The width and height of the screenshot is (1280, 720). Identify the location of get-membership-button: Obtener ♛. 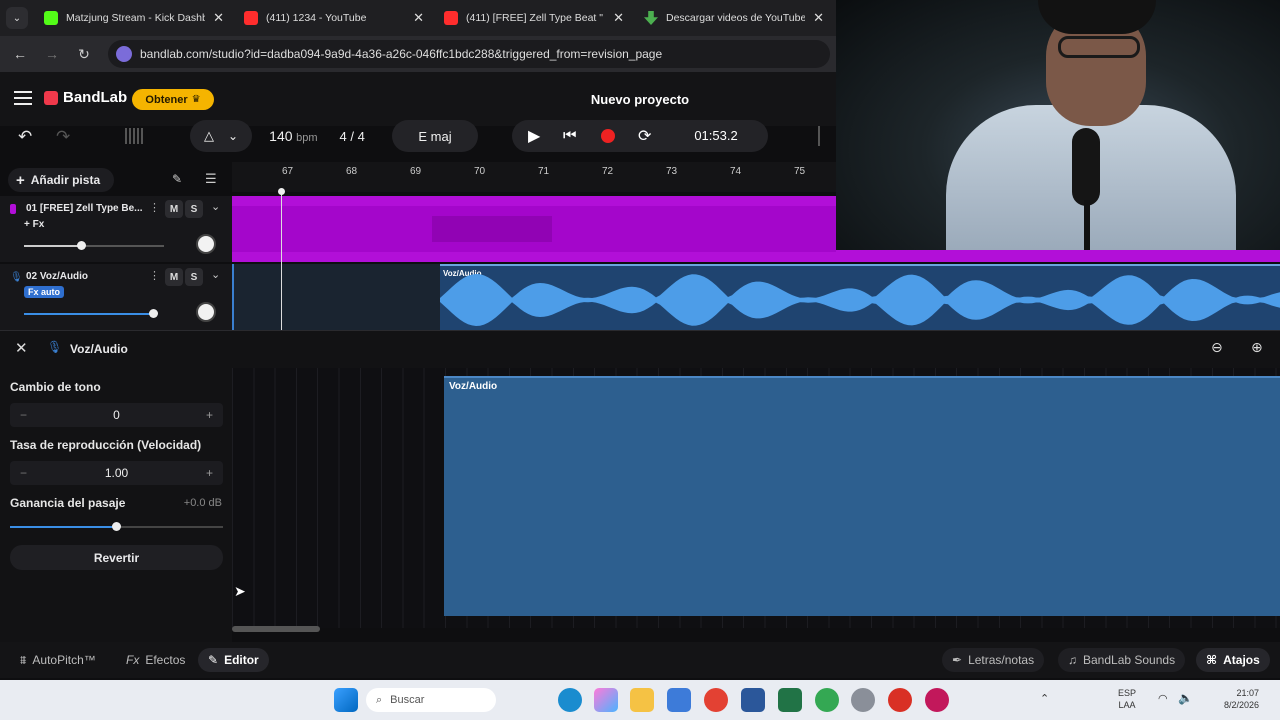
(173, 99).